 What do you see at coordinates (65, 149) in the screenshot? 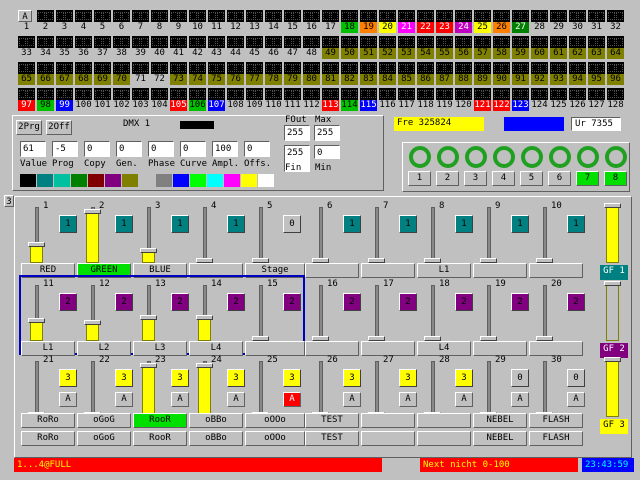
I see `param-field: -5` at bounding box center [65, 149].